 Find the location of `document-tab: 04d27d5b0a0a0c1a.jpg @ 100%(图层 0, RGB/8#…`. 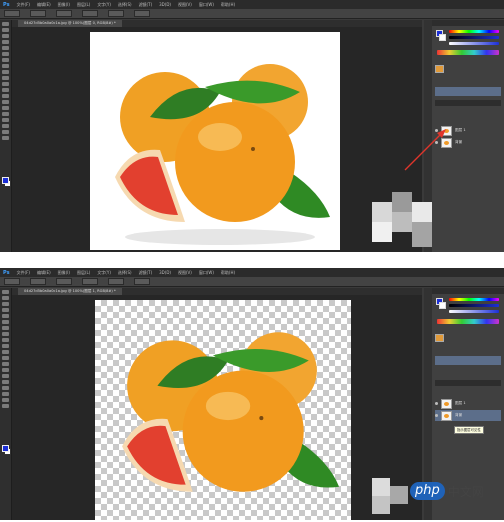

document-tab: 04d27d5b0a0a0c1a.jpg @ 100%(图层 0, RGB/8#… is located at coordinates (70, 23).